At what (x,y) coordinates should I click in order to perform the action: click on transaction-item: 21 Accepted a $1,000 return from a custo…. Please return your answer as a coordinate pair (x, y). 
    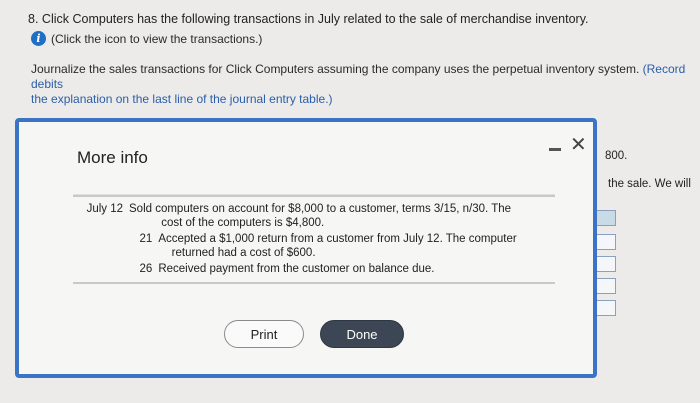
    Looking at the image, I should click on (314, 246).